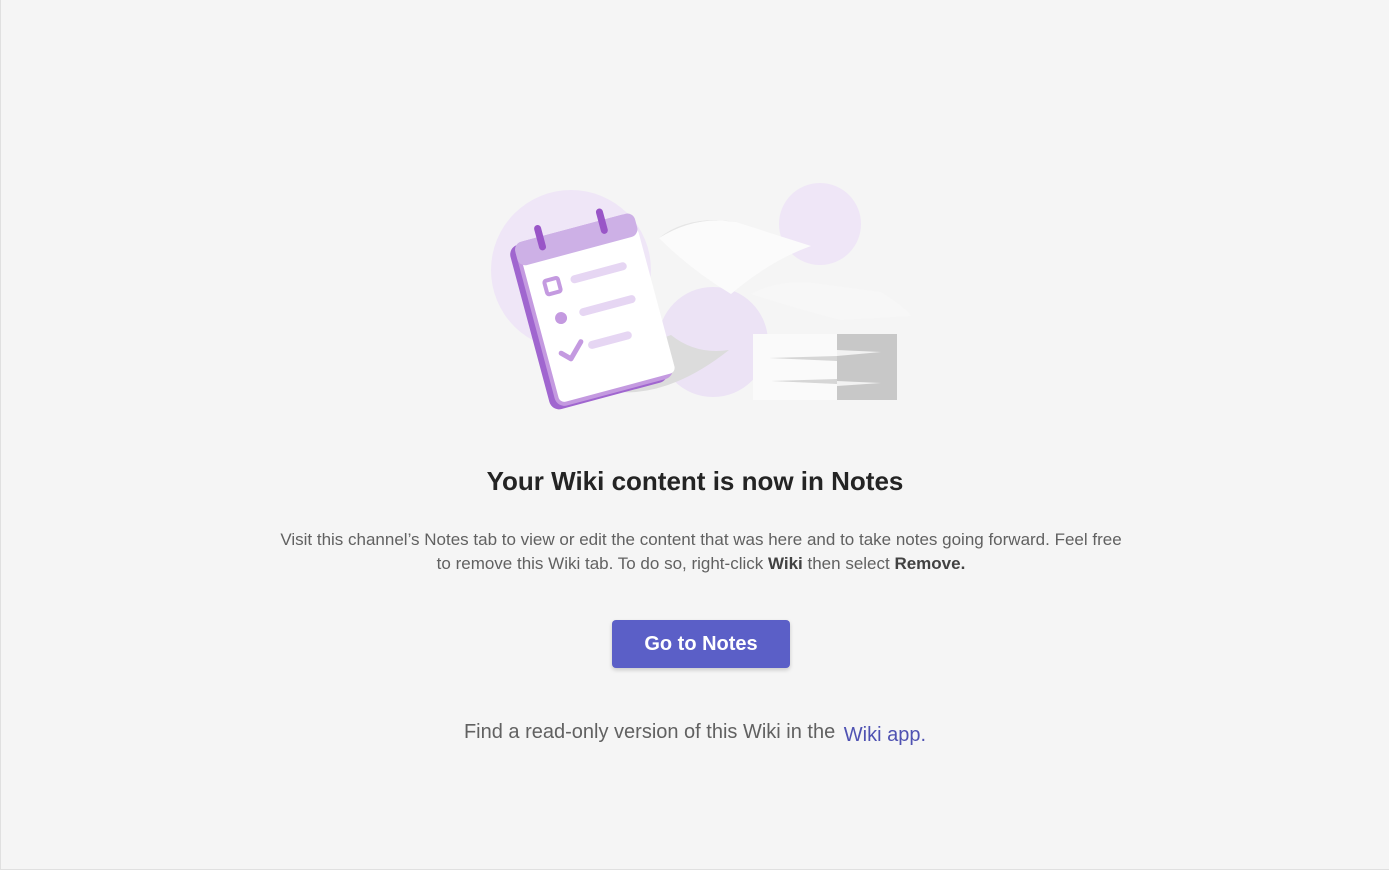 The height and width of the screenshot is (870, 1389). What do you see at coordinates (848, 563) in the screenshot?
I see `description-line-2-mid: then select` at bounding box center [848, 563].